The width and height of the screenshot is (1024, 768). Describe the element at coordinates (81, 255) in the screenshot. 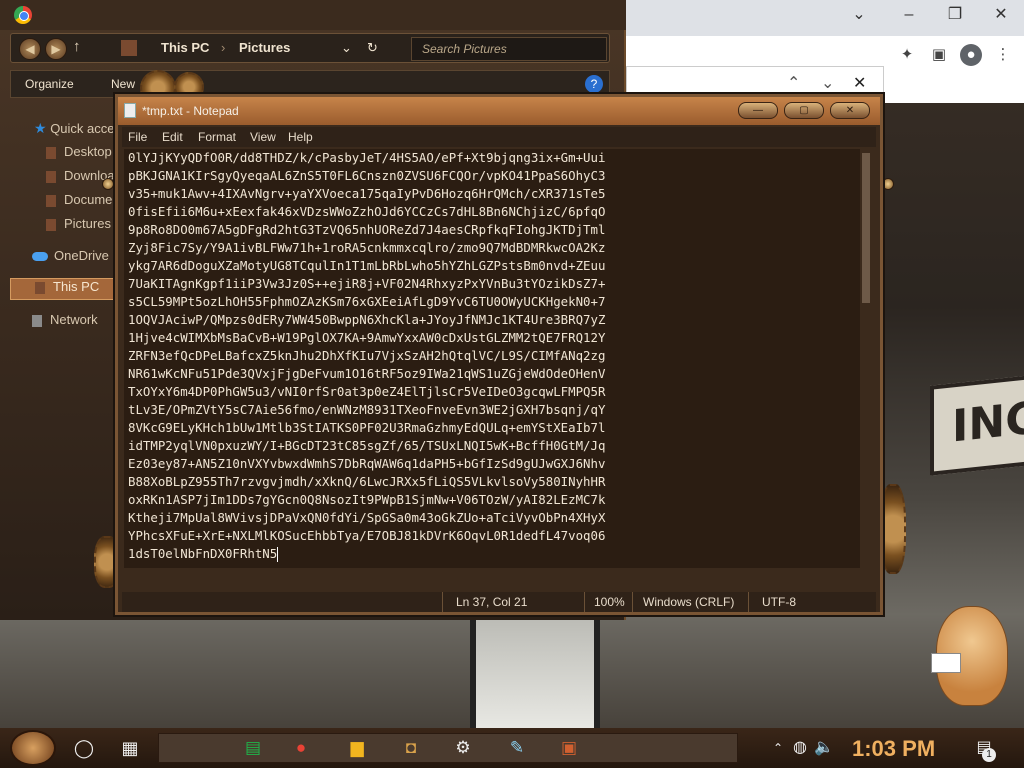

I see `sidebar-item-label: OneDrive` at that location.